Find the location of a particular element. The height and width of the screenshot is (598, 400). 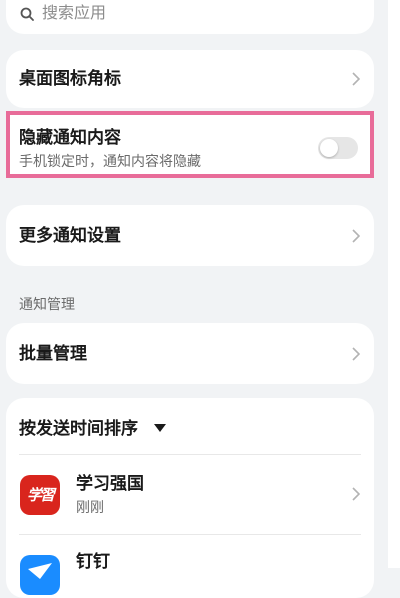

batch-manage-row: 批量管理 is located at coordinates (190, 353).